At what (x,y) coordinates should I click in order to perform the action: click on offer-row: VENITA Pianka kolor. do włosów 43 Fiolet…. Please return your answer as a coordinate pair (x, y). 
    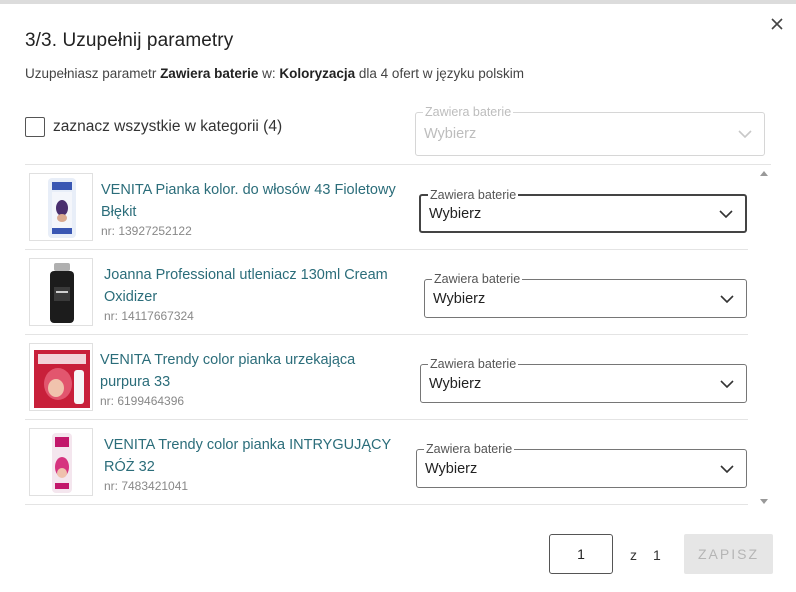
    Looking at the image, I should click on (386, 207).